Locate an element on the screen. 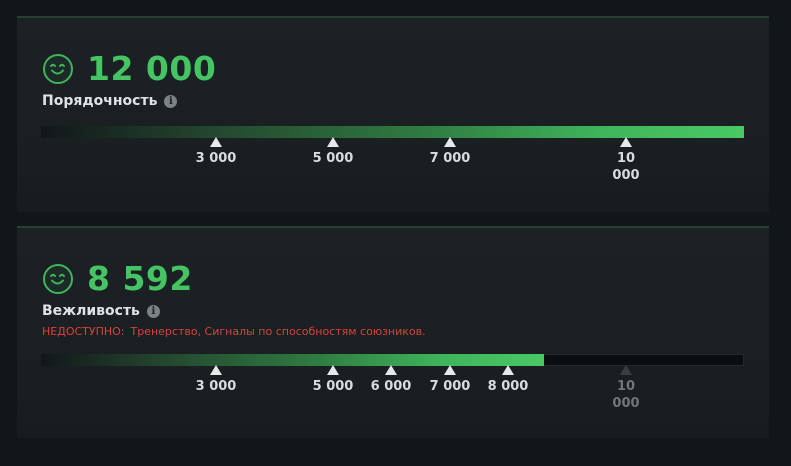 The image size is (791, 466). threshold-label: 8 000 is located at coordinates (508, 386).